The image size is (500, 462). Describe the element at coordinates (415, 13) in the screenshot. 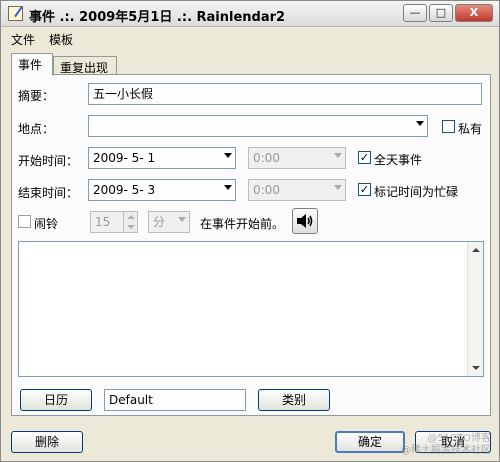

I see `minimize-button: —` at that location.